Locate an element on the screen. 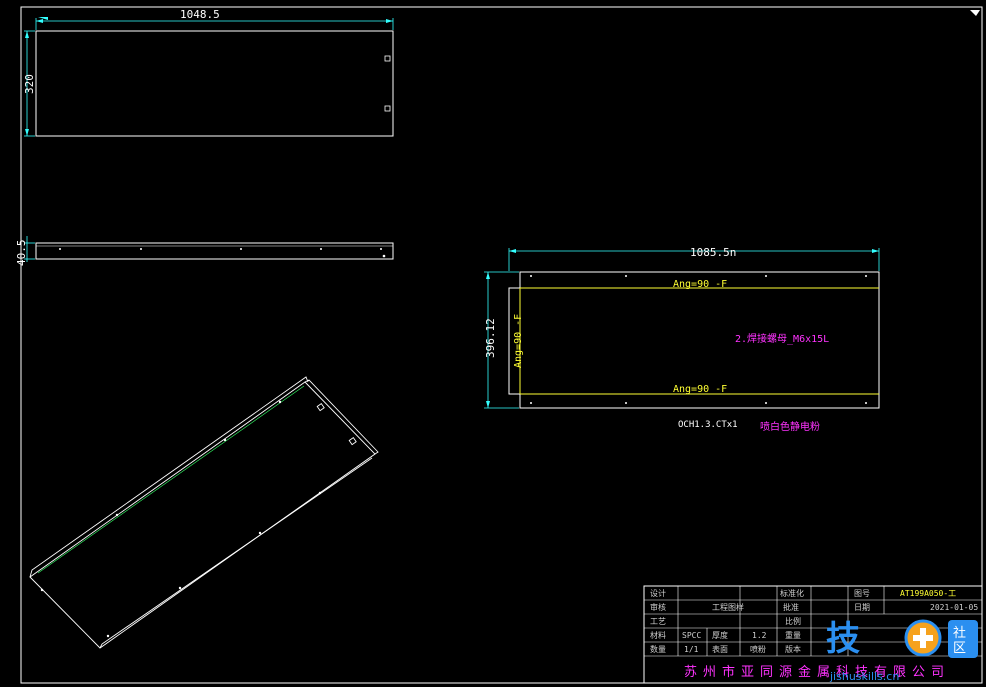 The image size is (986, 687). bend-label-top: Ang=90 -F is located at coordinates (700, 284).